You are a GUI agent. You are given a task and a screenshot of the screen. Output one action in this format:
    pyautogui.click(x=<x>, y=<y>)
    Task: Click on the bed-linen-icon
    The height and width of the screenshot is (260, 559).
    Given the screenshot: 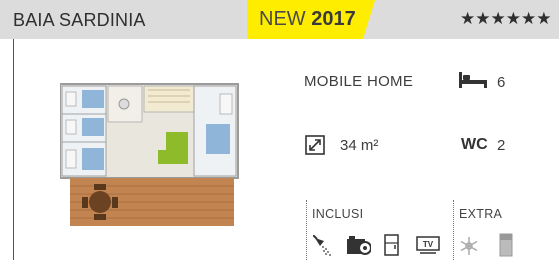 What is the action you would take?
    pyautogui.click(x=506, y=245)
    